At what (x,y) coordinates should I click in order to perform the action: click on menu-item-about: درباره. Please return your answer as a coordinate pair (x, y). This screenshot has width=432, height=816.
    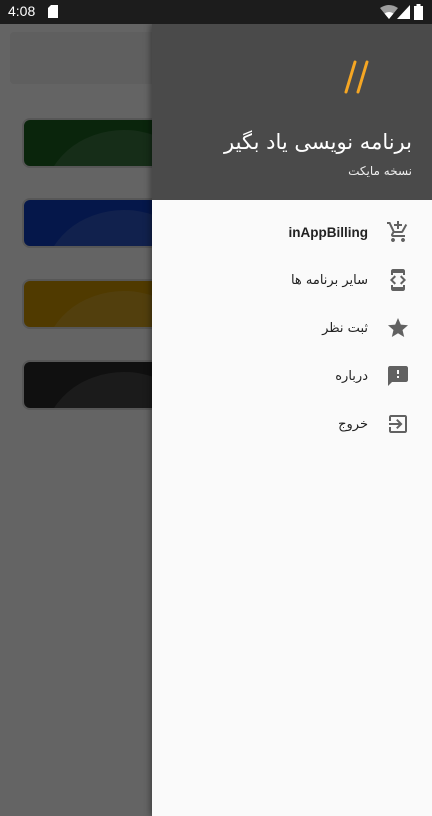
    Looking at the image, I should click on (292, 376).